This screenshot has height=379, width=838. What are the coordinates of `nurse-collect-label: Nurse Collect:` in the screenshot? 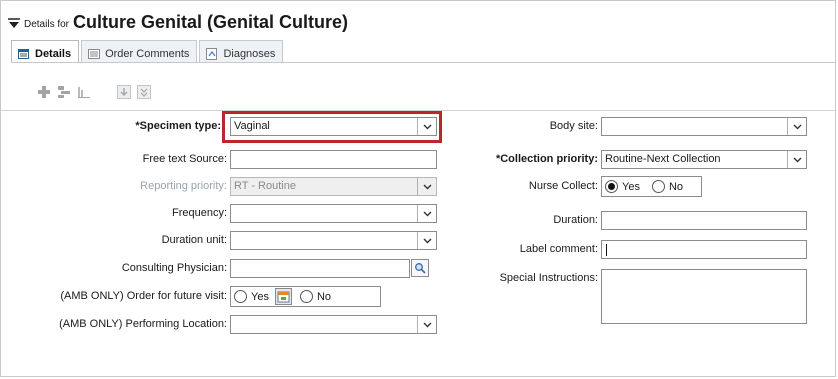 It's located at (563, 186).